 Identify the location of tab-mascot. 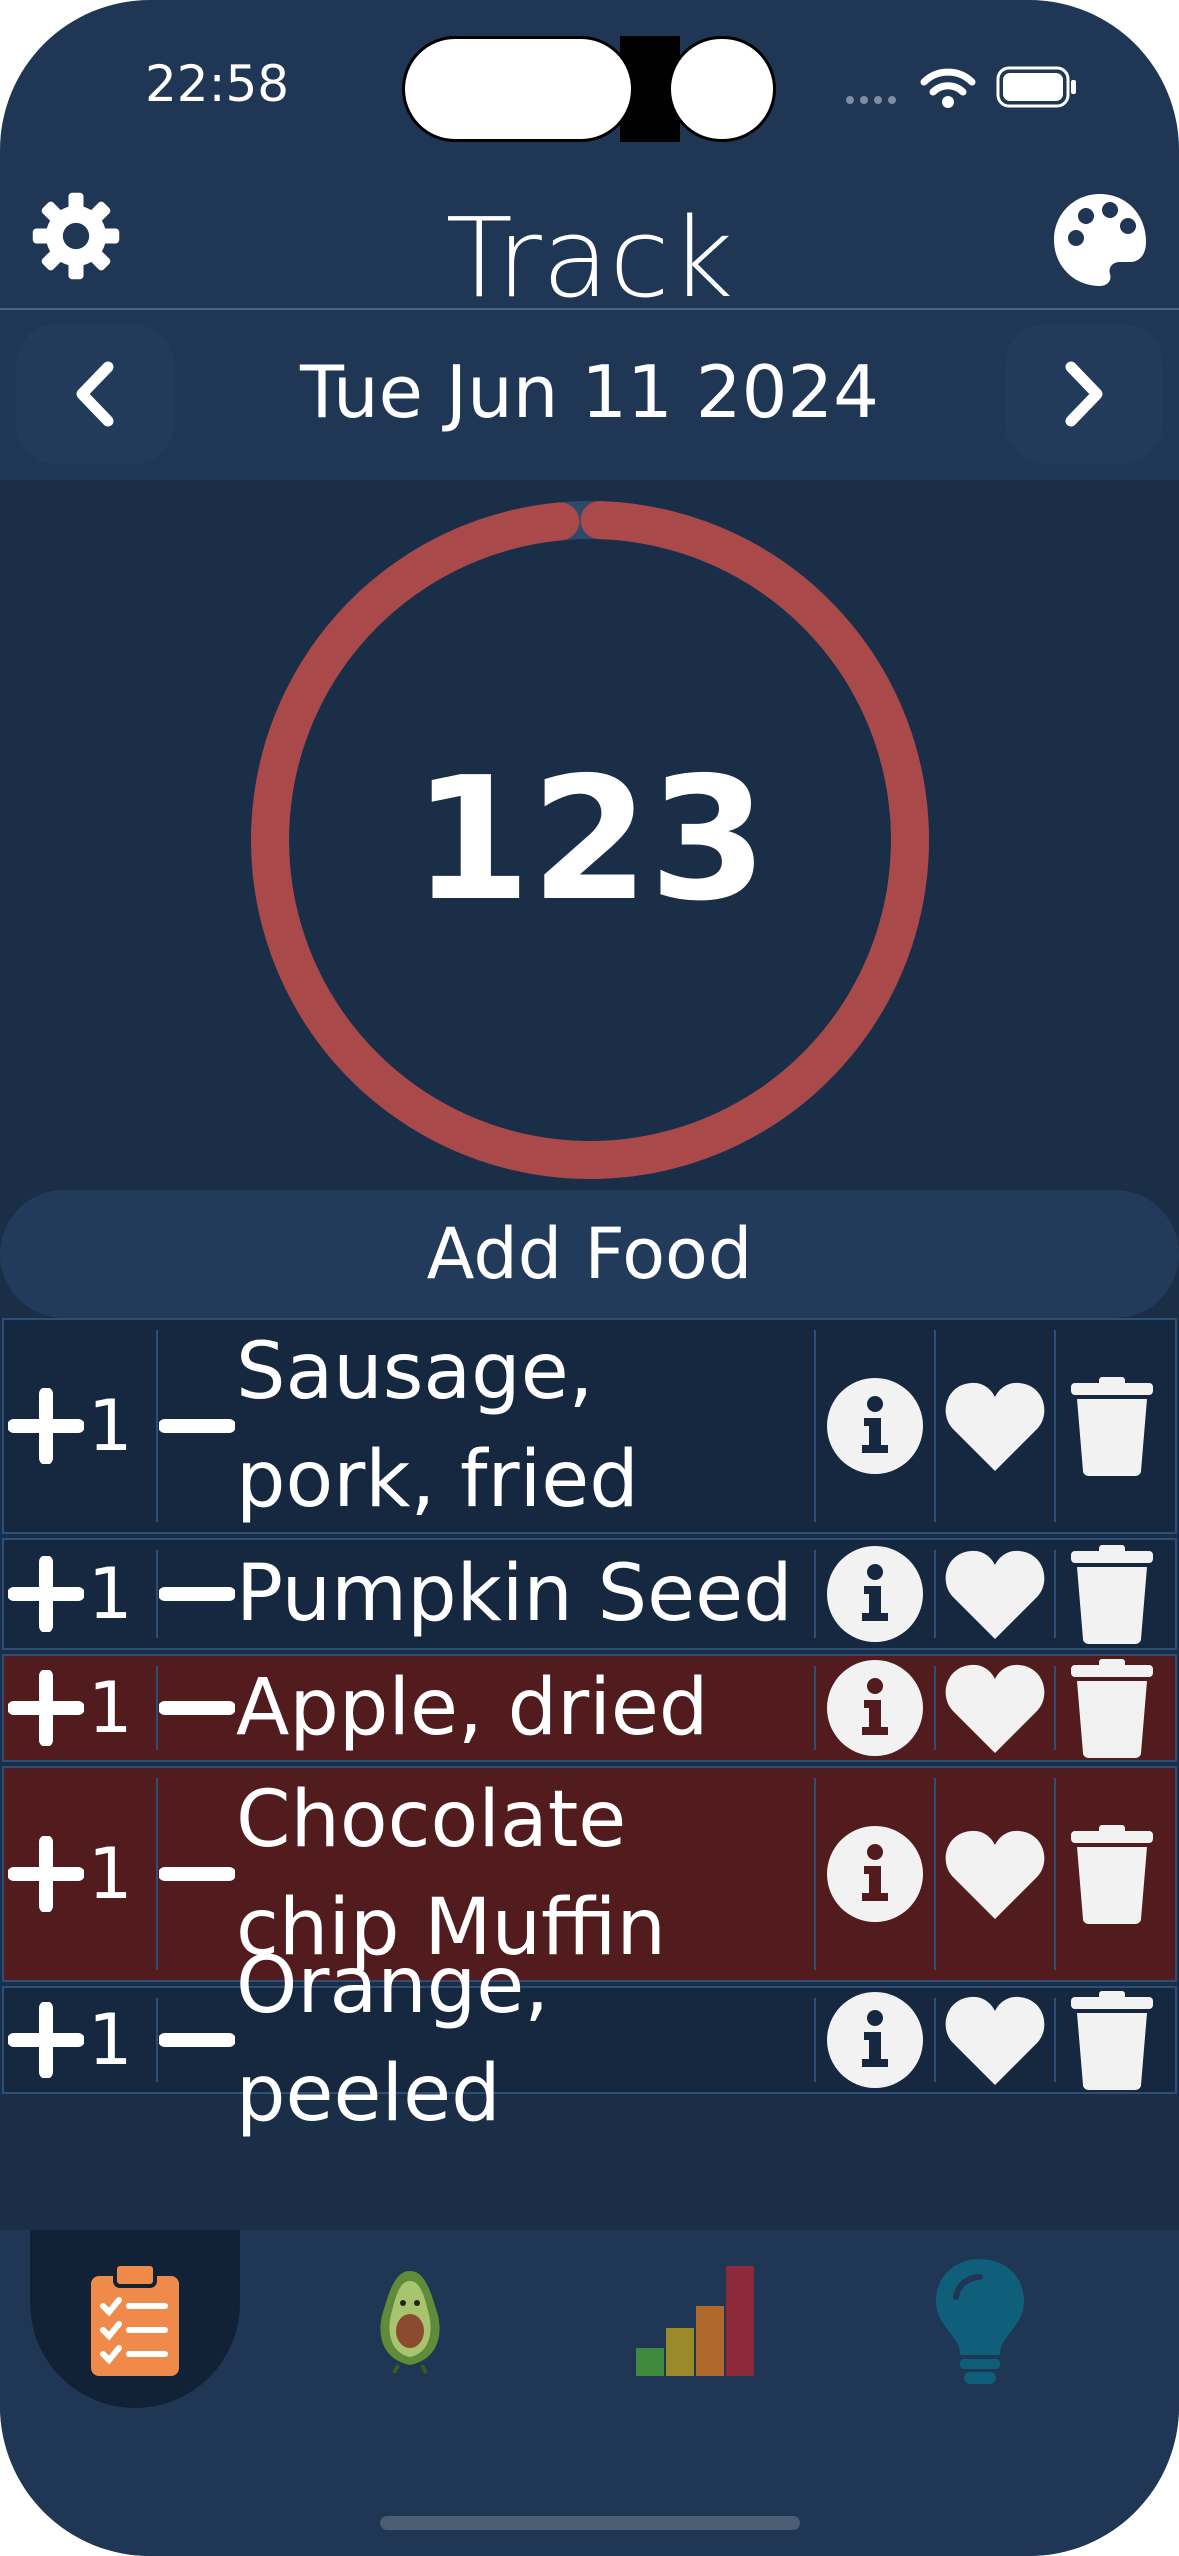
(410, 2320).